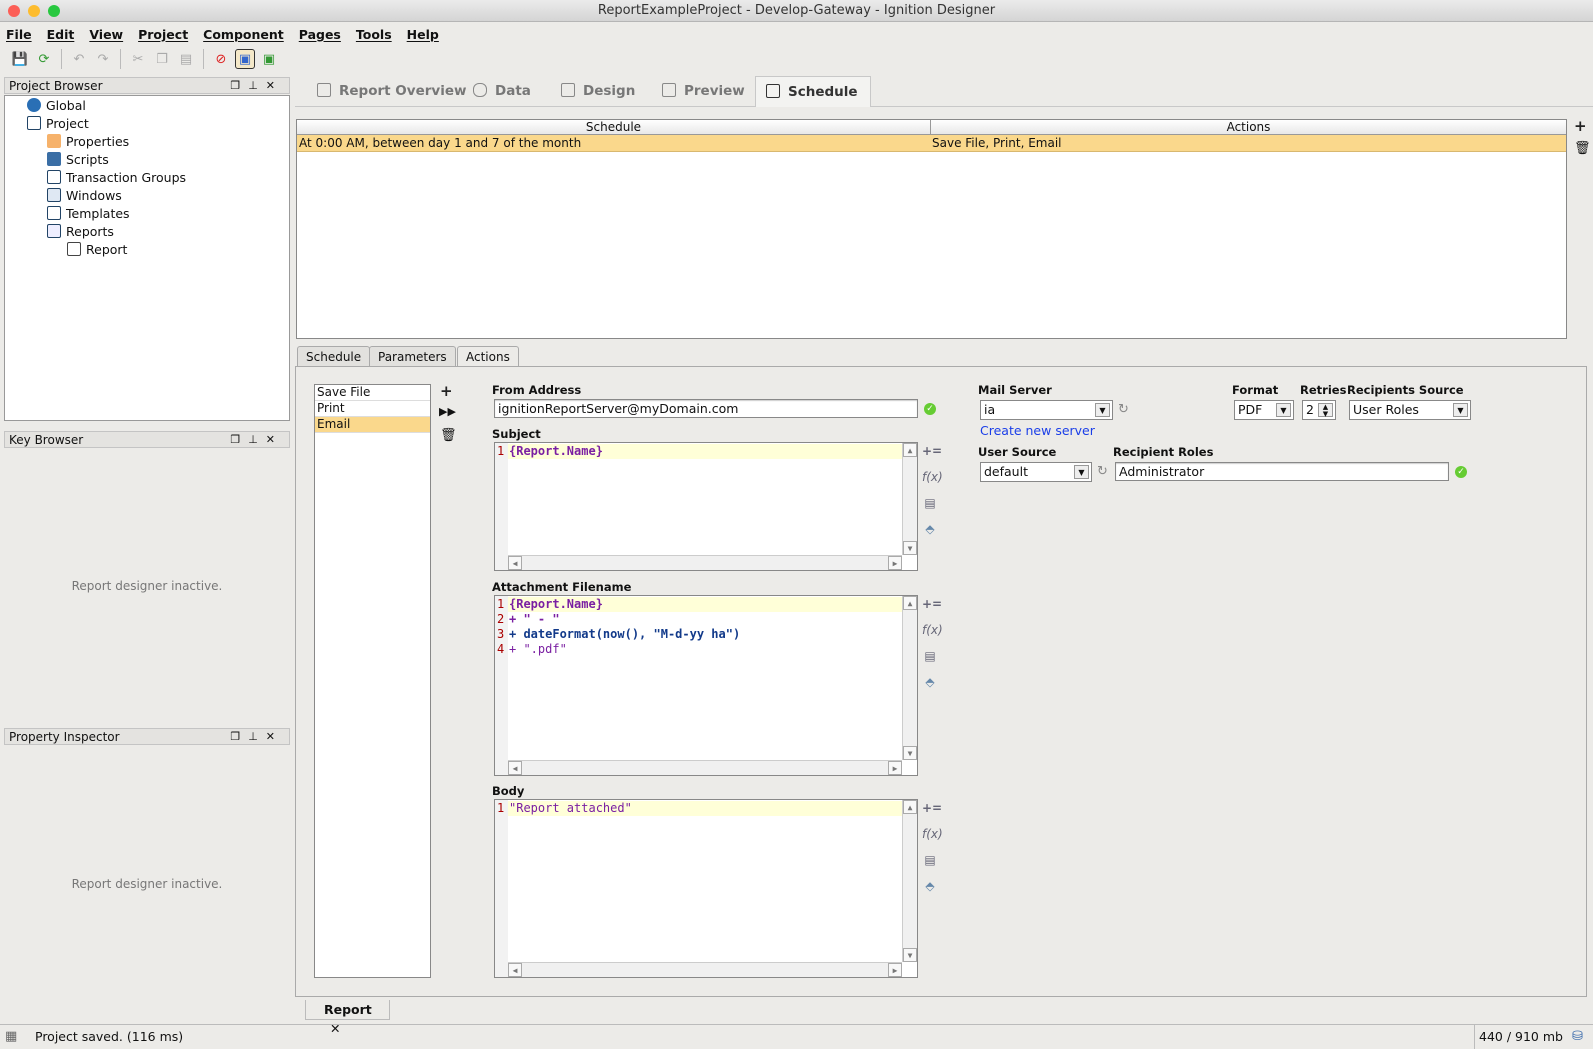 Image resolution: width=1593 pixels, height=1049 pixels. I want to click on menu-pages: Pages, so click(320, 34).